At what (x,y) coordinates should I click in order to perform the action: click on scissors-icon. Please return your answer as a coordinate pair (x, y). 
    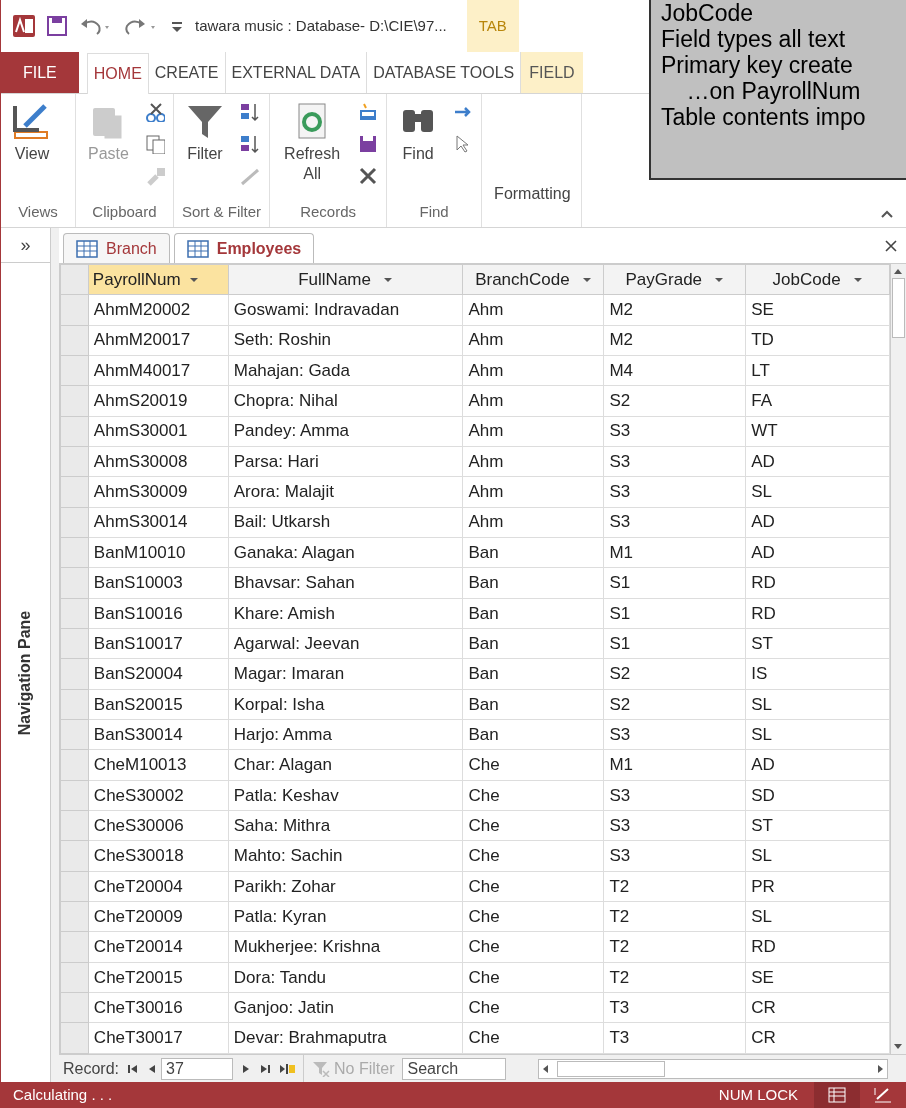
    Looking at the image, I should click on (154, 112).